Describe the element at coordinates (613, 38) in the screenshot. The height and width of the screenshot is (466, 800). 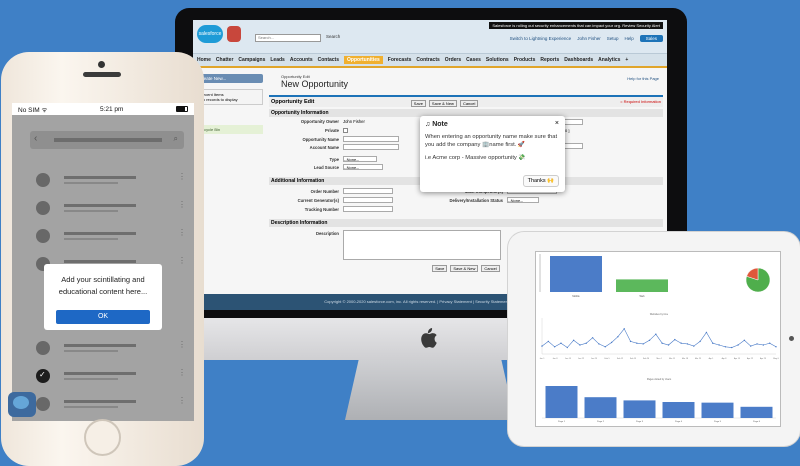
I see `setup-link: Setup` at that location.